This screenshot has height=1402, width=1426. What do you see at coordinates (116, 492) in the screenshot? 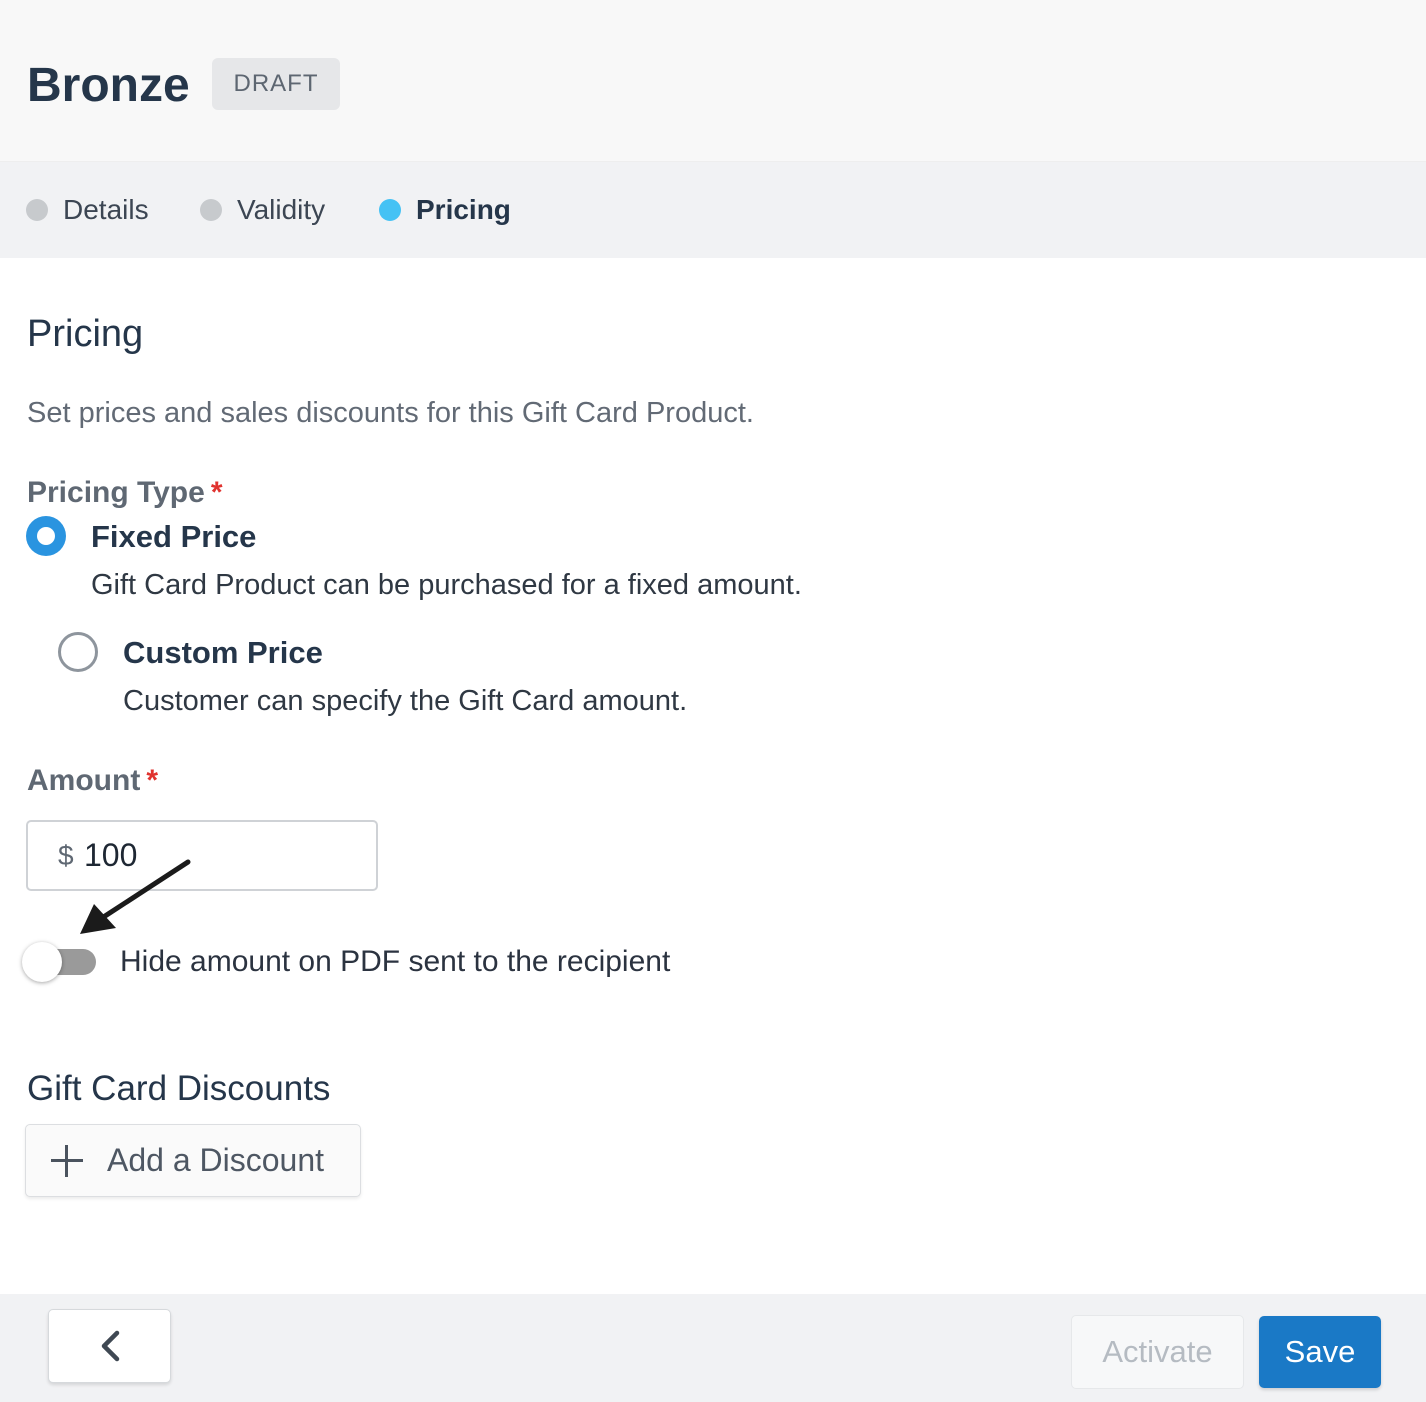
I see `pricing-type-label-text: Pricing Type` at bounding box center [116, 492].